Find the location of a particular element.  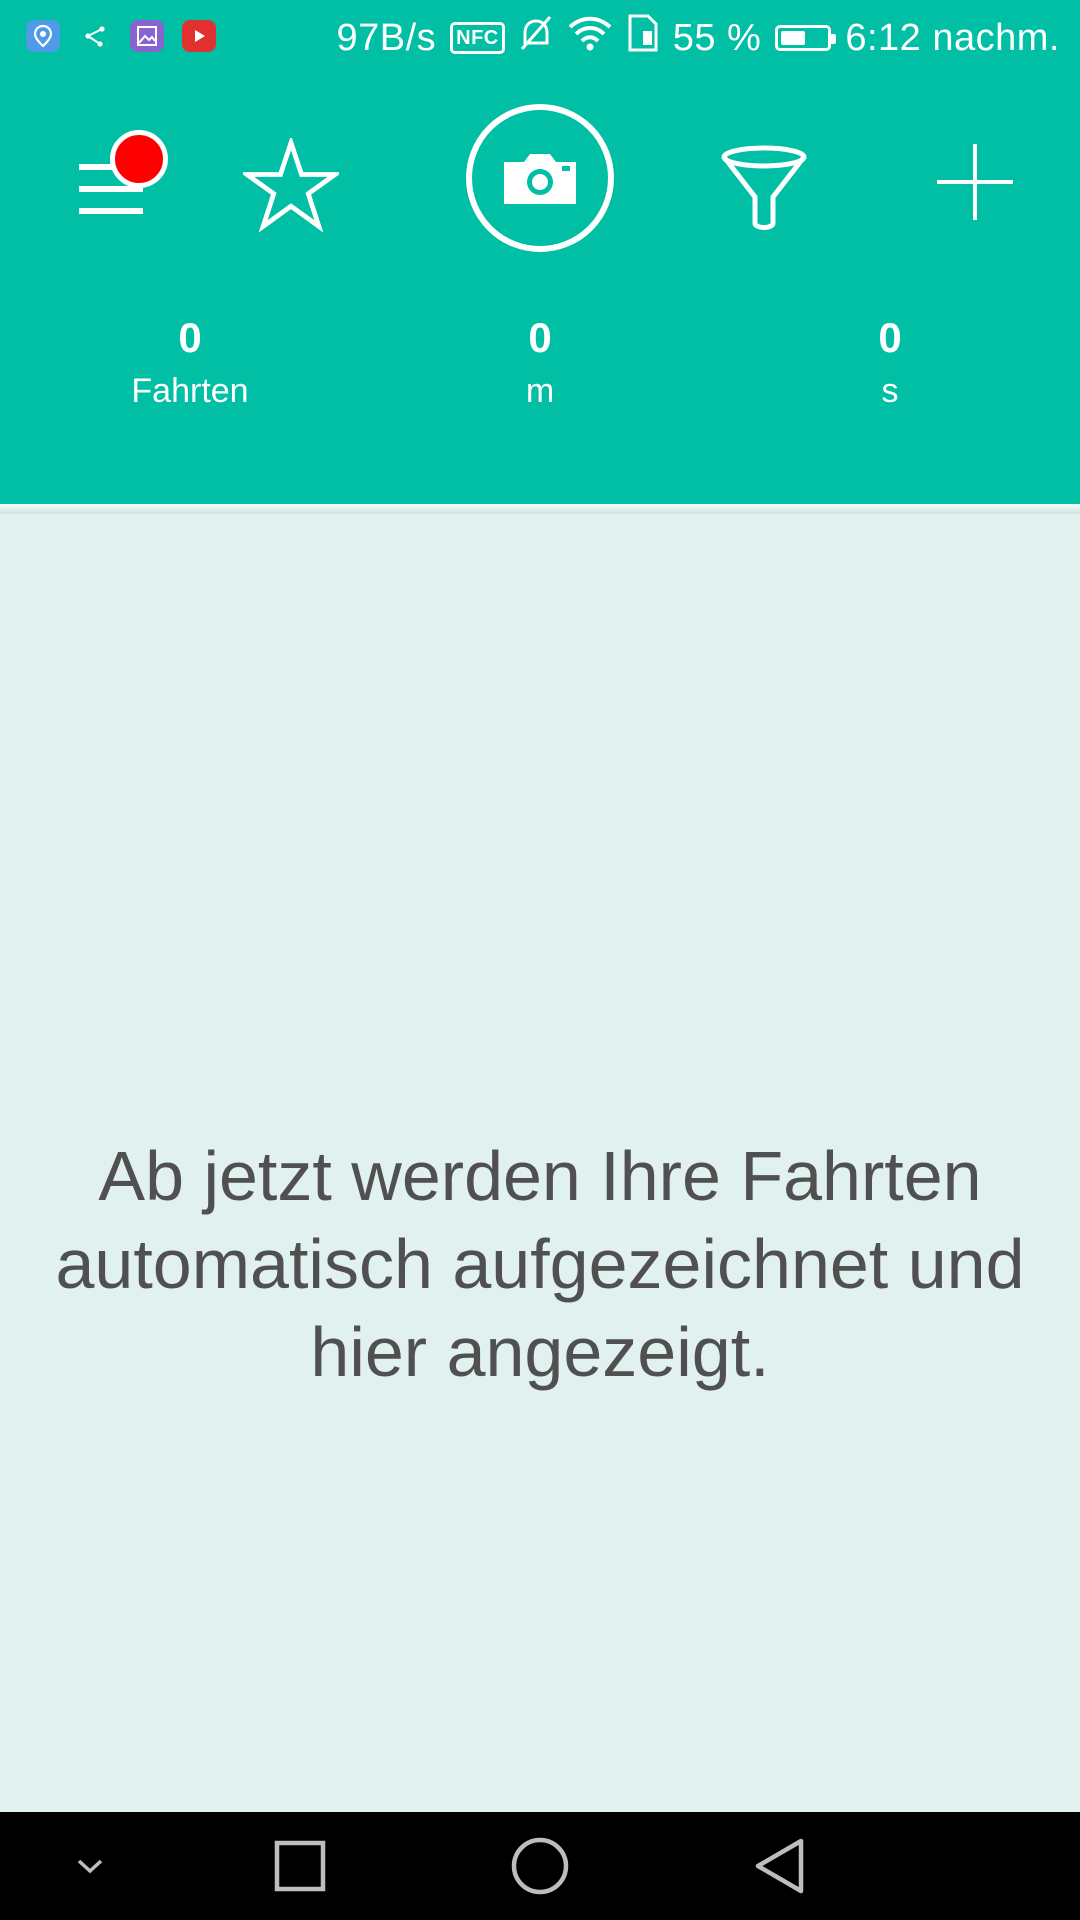

location-pin-icon is located at coordinates (43, 36).